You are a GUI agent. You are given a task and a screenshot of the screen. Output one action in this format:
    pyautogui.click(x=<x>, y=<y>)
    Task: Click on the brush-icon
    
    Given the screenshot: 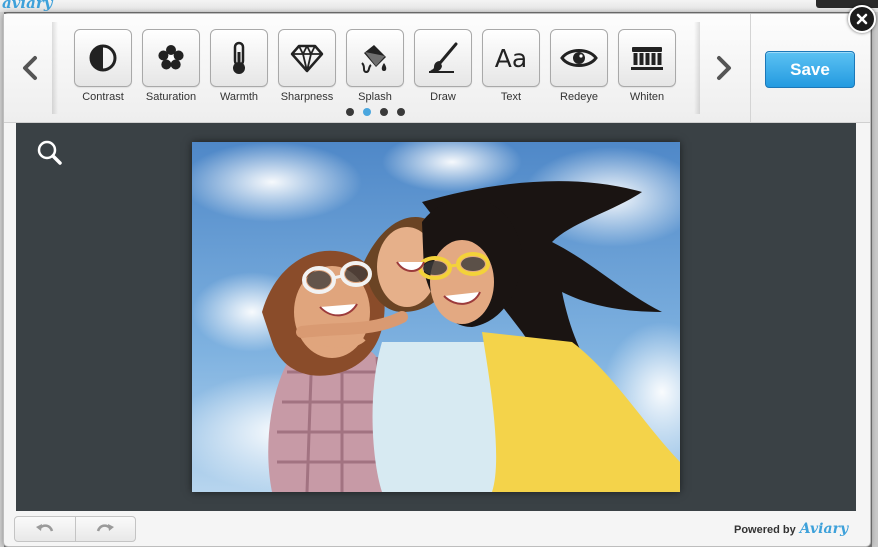 What is the action you would take?
    pyautogui.click(x=443, y=57)
    